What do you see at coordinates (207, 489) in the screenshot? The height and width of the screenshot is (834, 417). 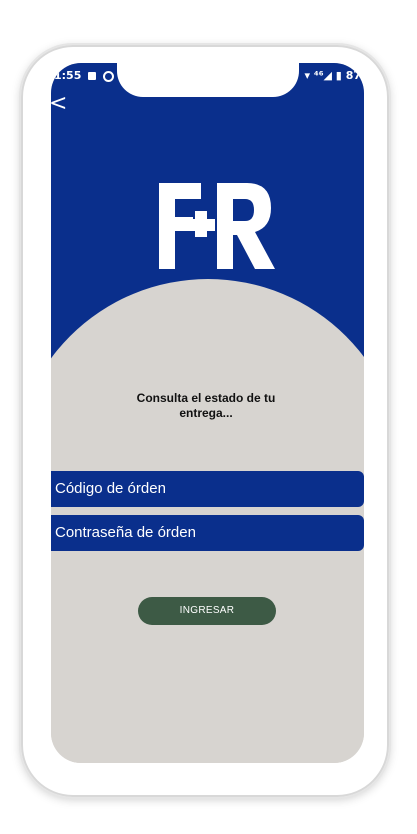 I see `order-code-field: Código de órden` at bounding box center [207, 489].